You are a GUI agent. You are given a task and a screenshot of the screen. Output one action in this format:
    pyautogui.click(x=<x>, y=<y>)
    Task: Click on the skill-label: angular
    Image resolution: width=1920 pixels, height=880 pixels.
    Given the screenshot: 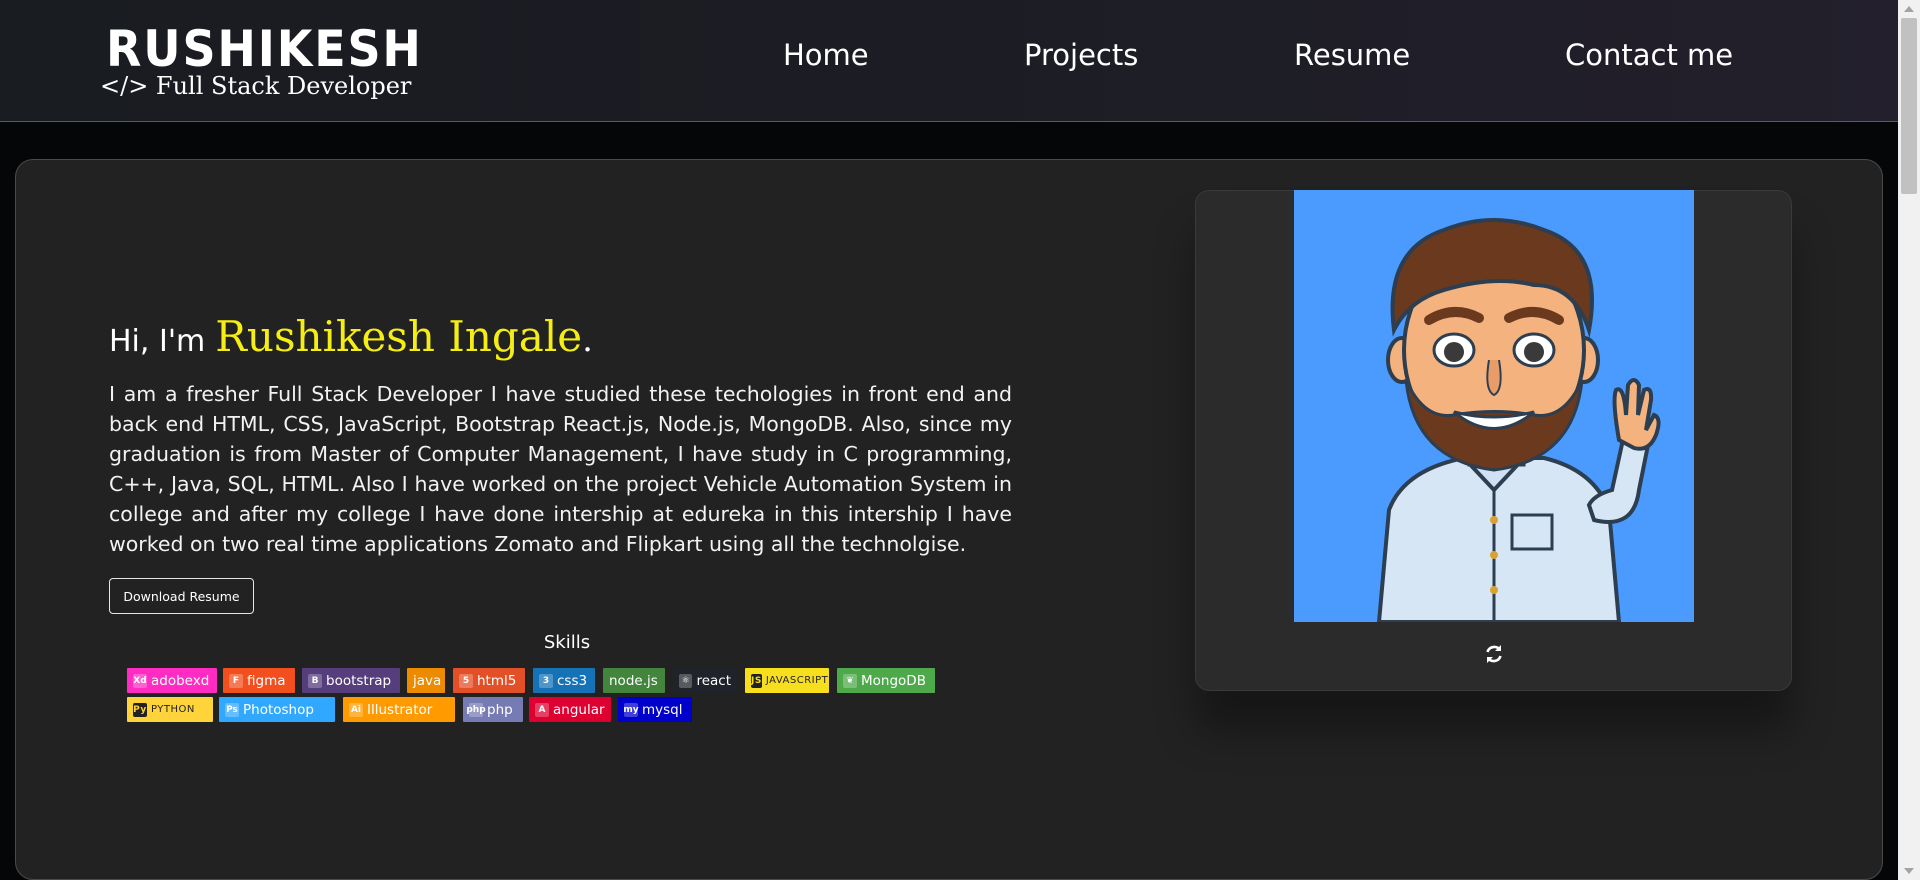 What is the action you would take?
    pyautogui.click(x=579, y=709)
    